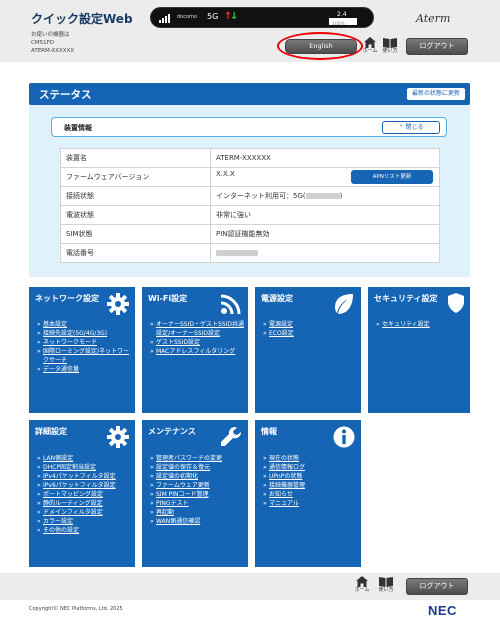 The width and height of the screenshot is (500, 635). I want to click on table-row: 電話番号, so click(250, 253).